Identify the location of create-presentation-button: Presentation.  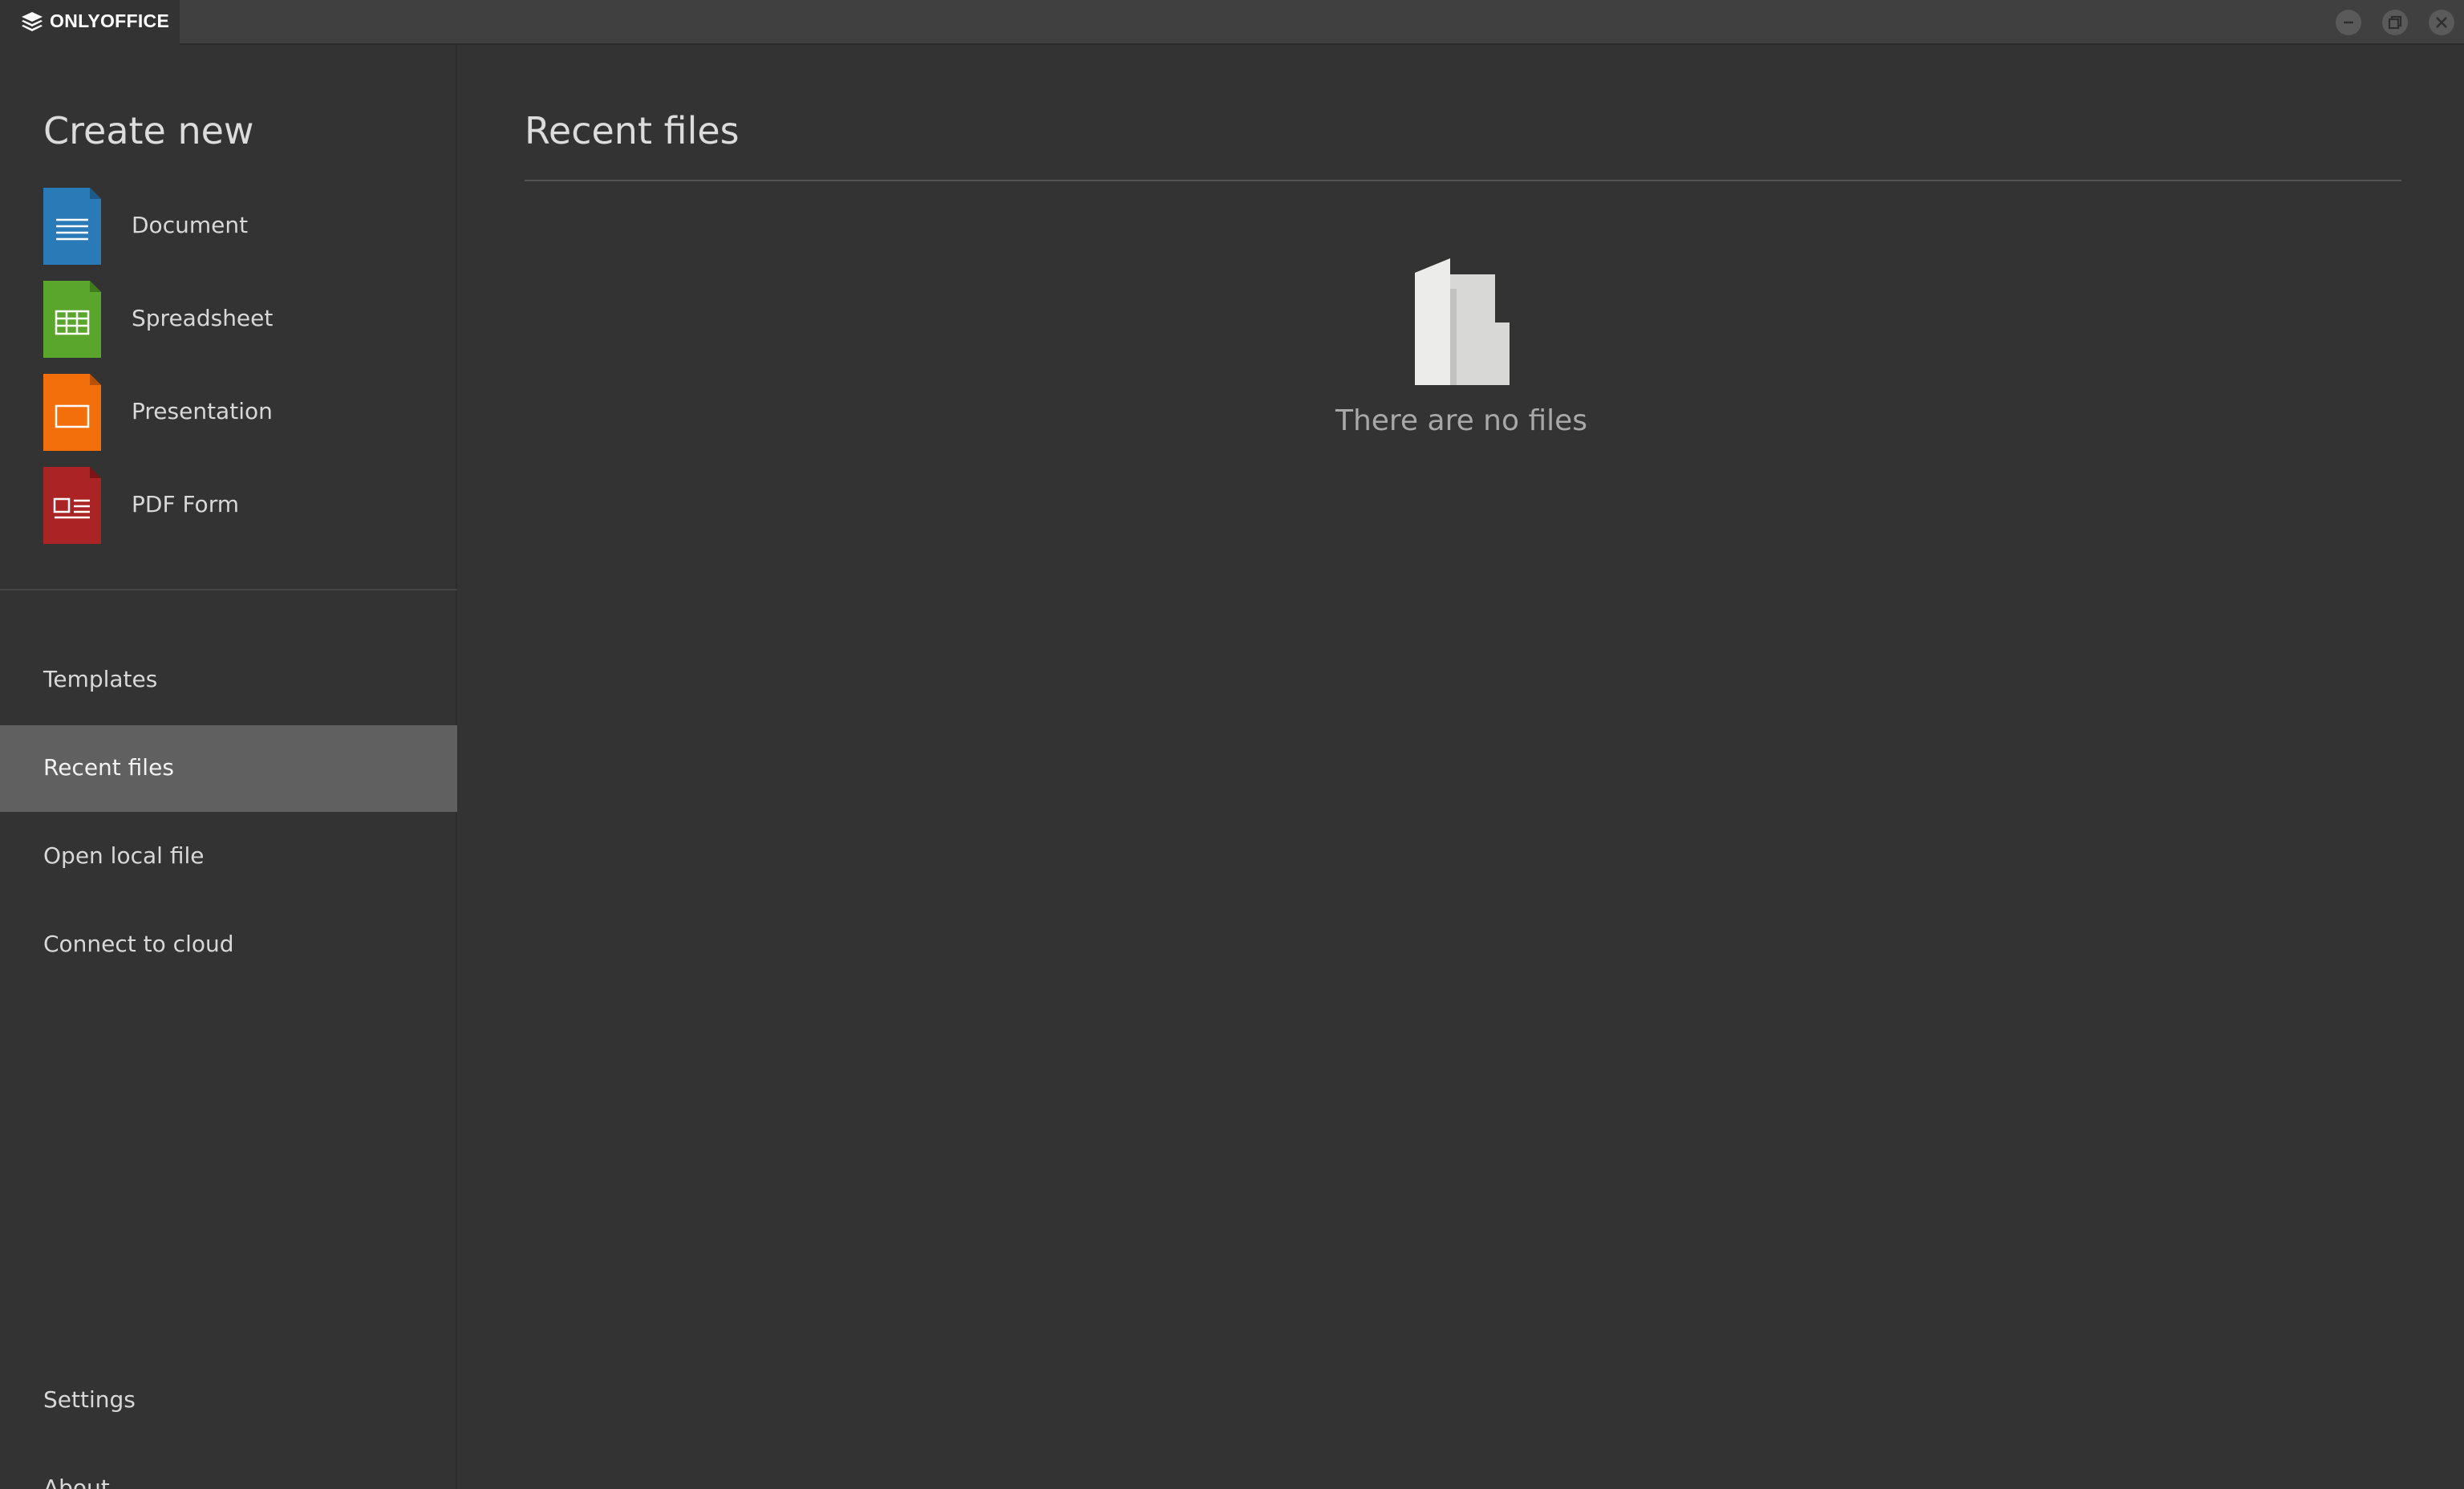
(236, 414).